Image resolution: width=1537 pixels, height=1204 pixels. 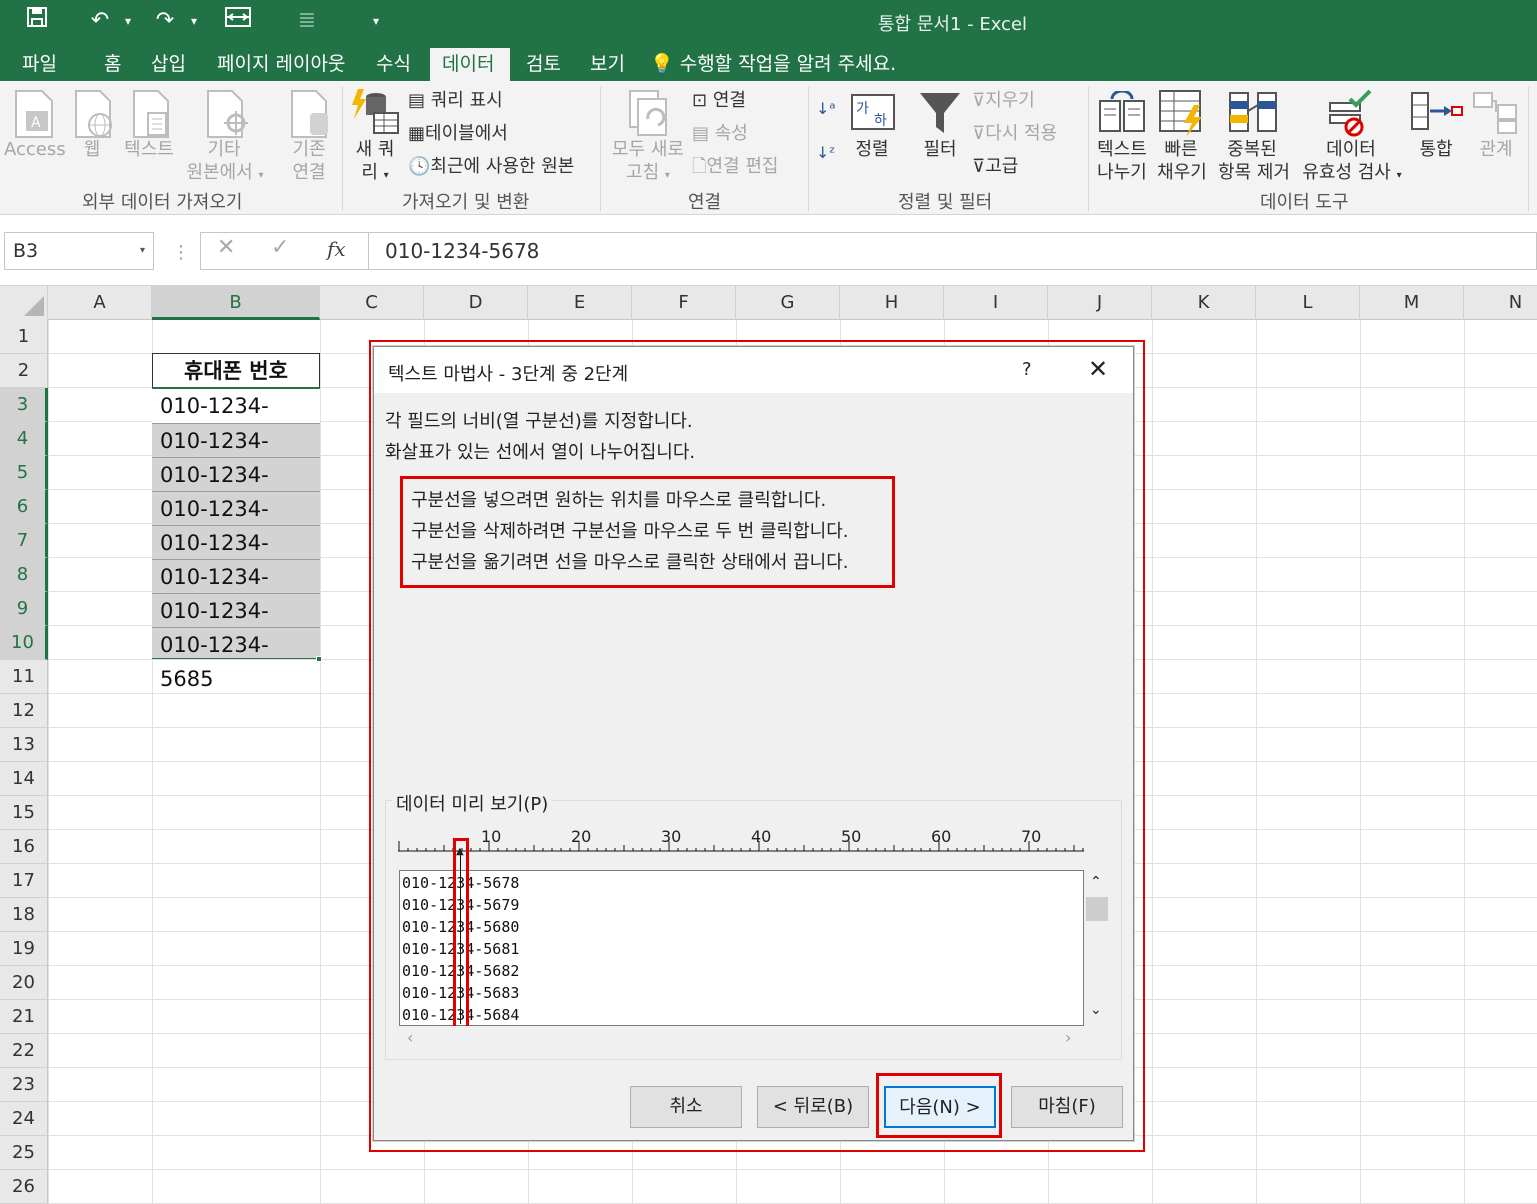 I want to click on from-table-button: ▦테이블에서, so click(x=458, y=134).